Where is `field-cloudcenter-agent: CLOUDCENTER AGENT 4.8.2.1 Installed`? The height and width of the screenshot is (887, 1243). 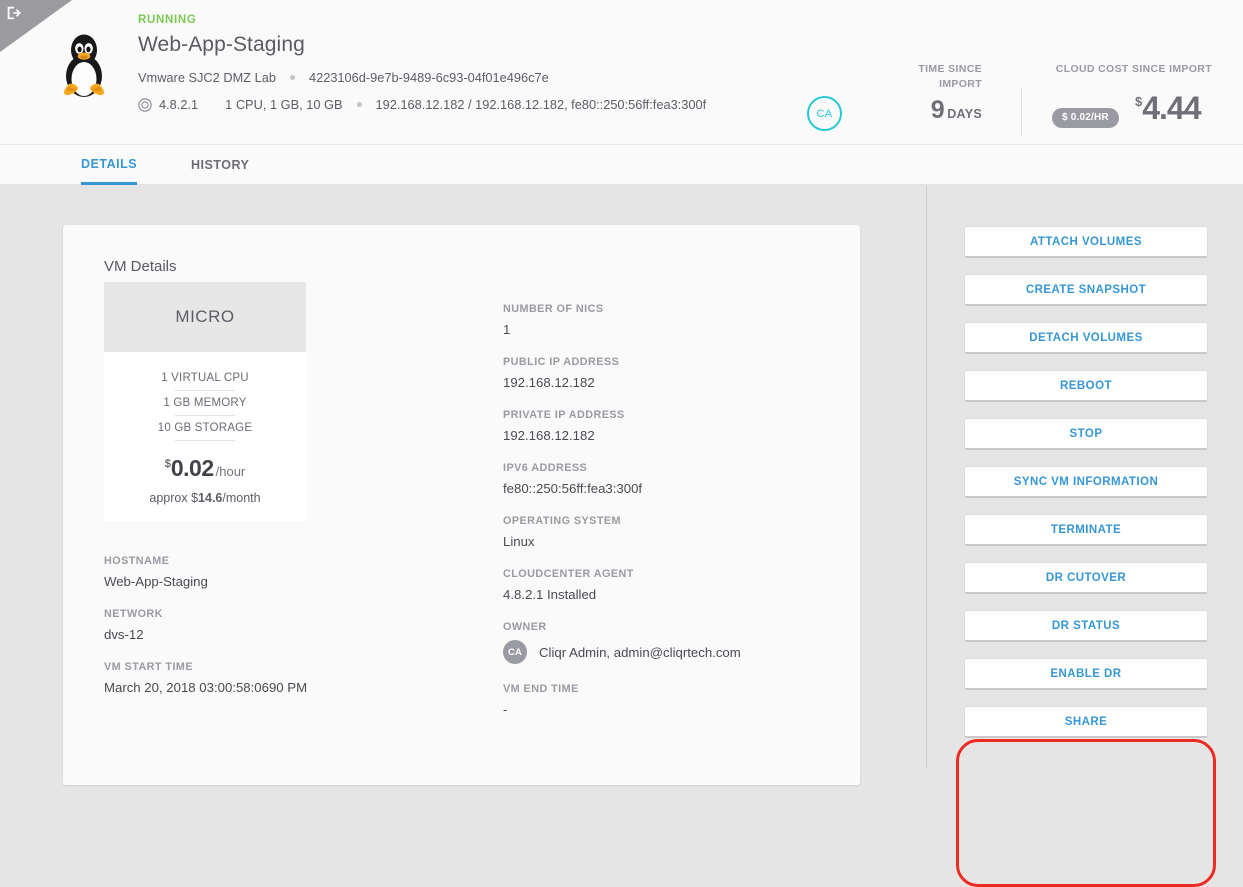
field-cloudcenter-agent: CLOUDCENTER AGENT 4.8.2.1 Installed is located at coordinates (668, 585).